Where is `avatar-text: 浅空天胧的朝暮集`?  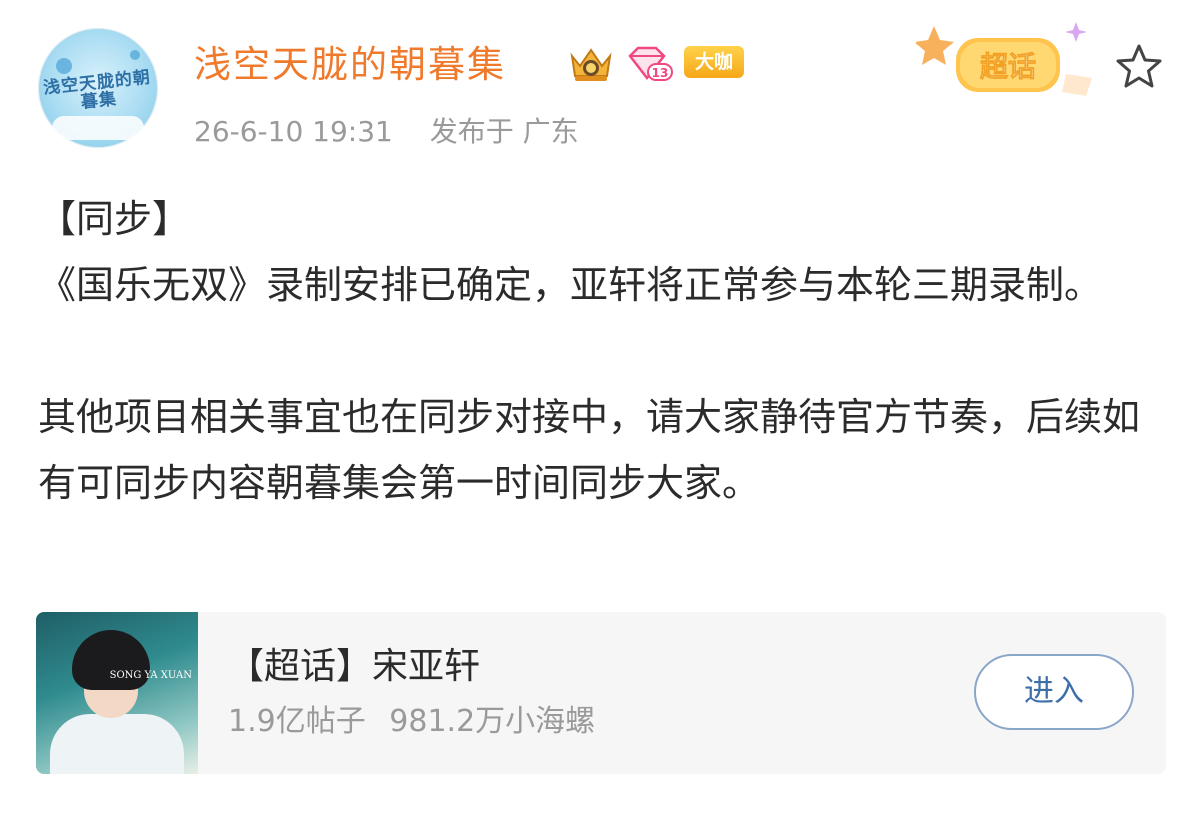 avatar-text: 浅空天胧的朝暮集 is located at coordinates (97, 90).